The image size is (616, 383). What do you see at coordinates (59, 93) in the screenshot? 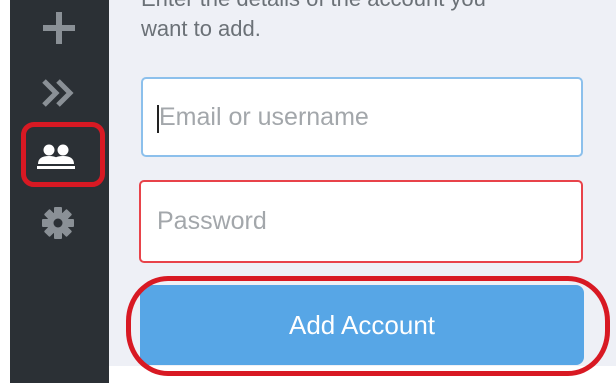
I see `double-chevron-right-icon` at bounding box center [59, 93].